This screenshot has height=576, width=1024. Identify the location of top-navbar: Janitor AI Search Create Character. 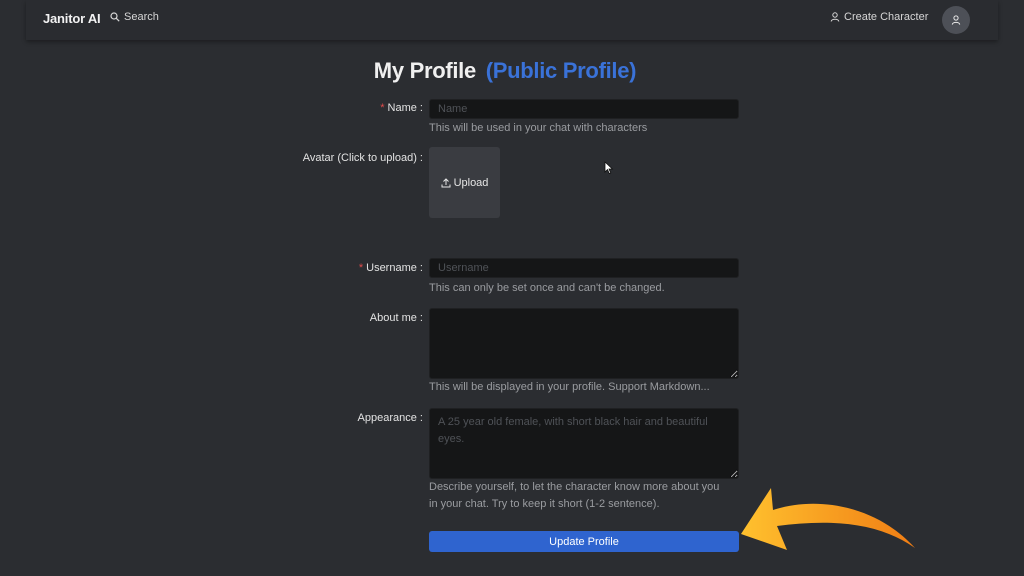
(512, 20).